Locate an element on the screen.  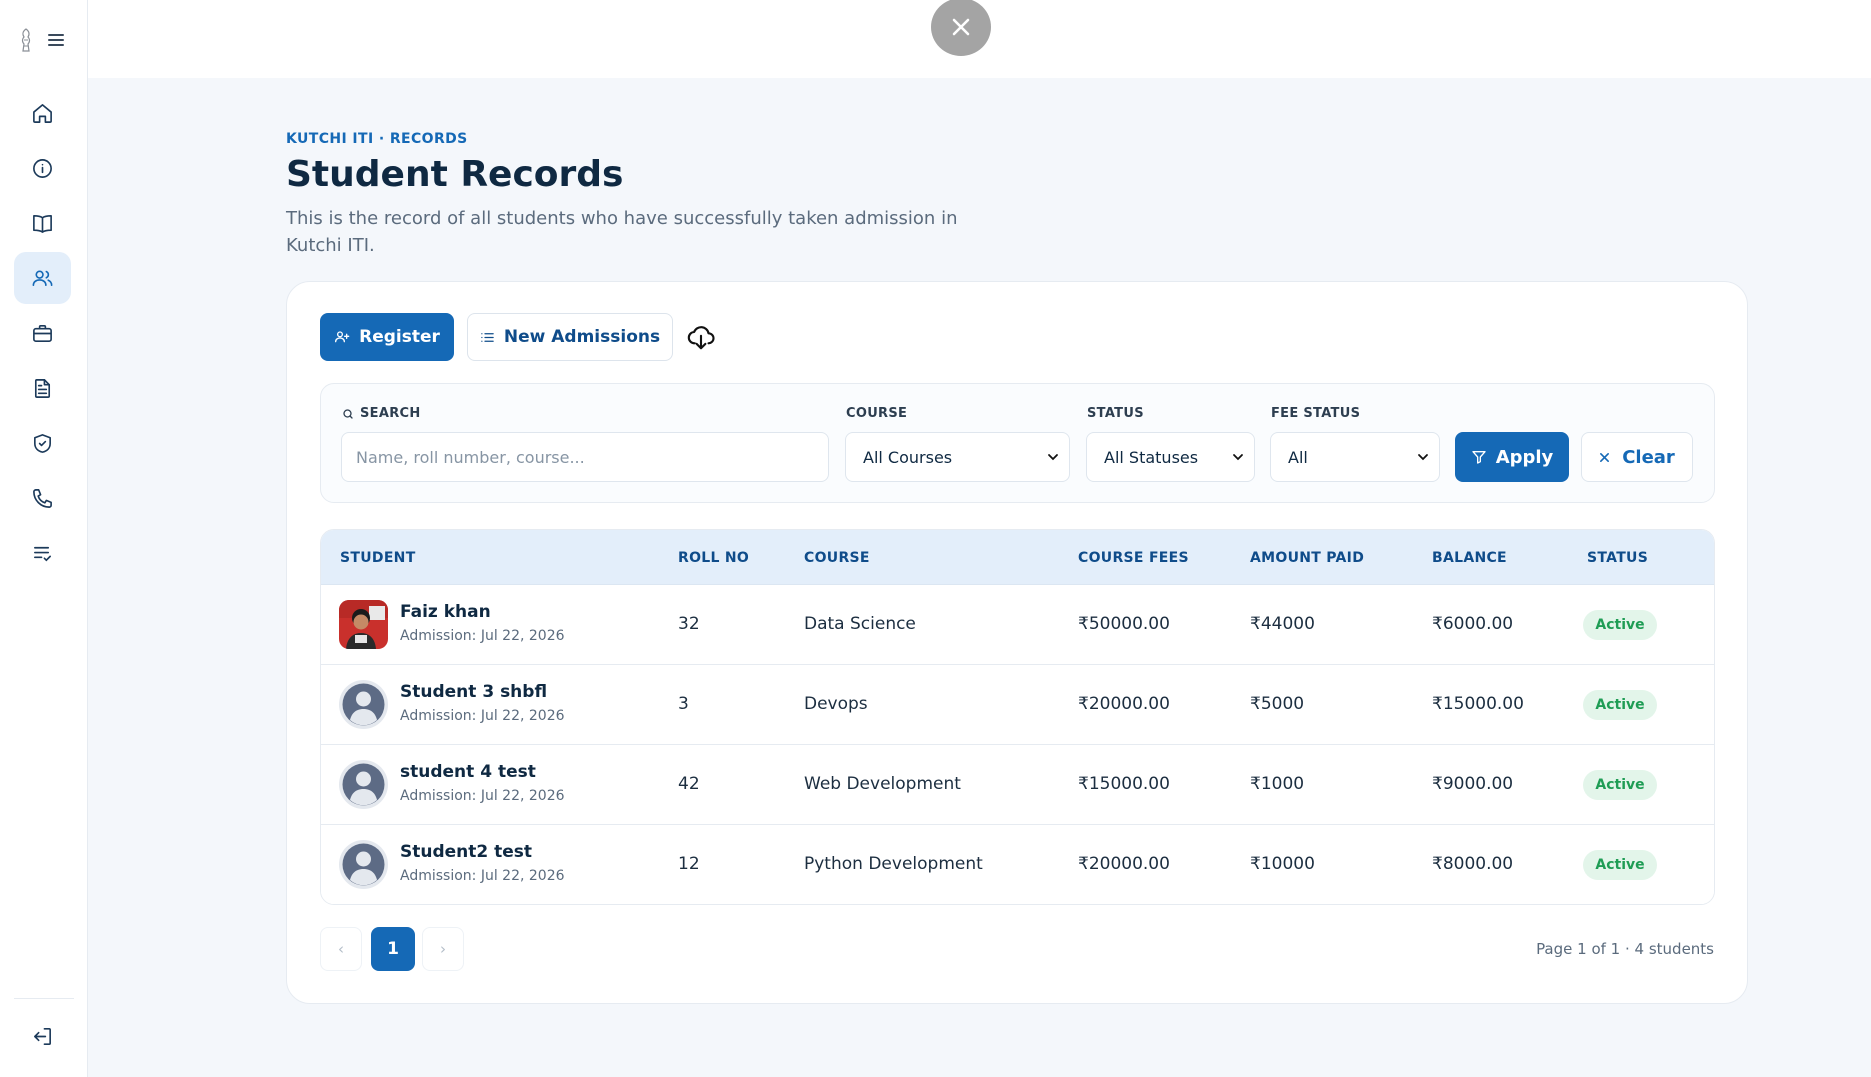
amount-paid: ₹10000 is located at coordinates (1282, 864).